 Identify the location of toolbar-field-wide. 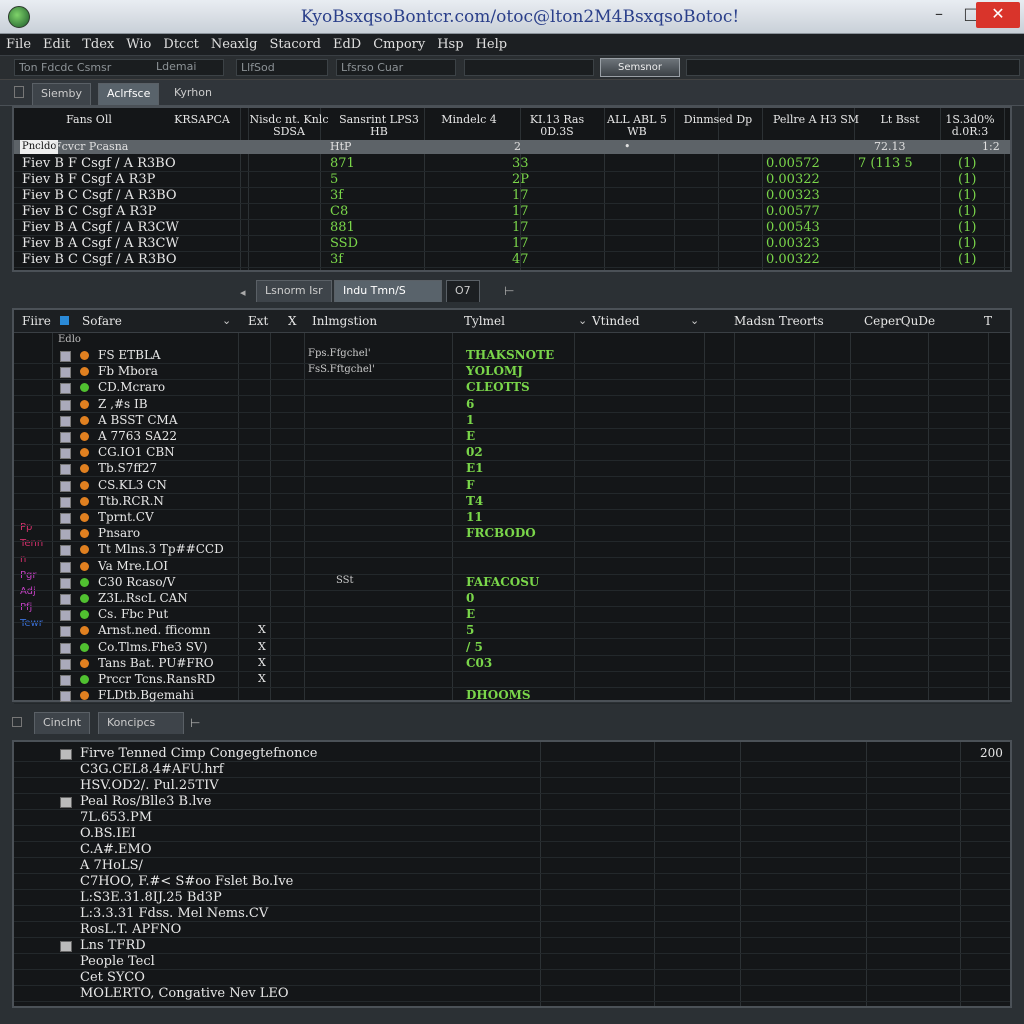
(853, 67).